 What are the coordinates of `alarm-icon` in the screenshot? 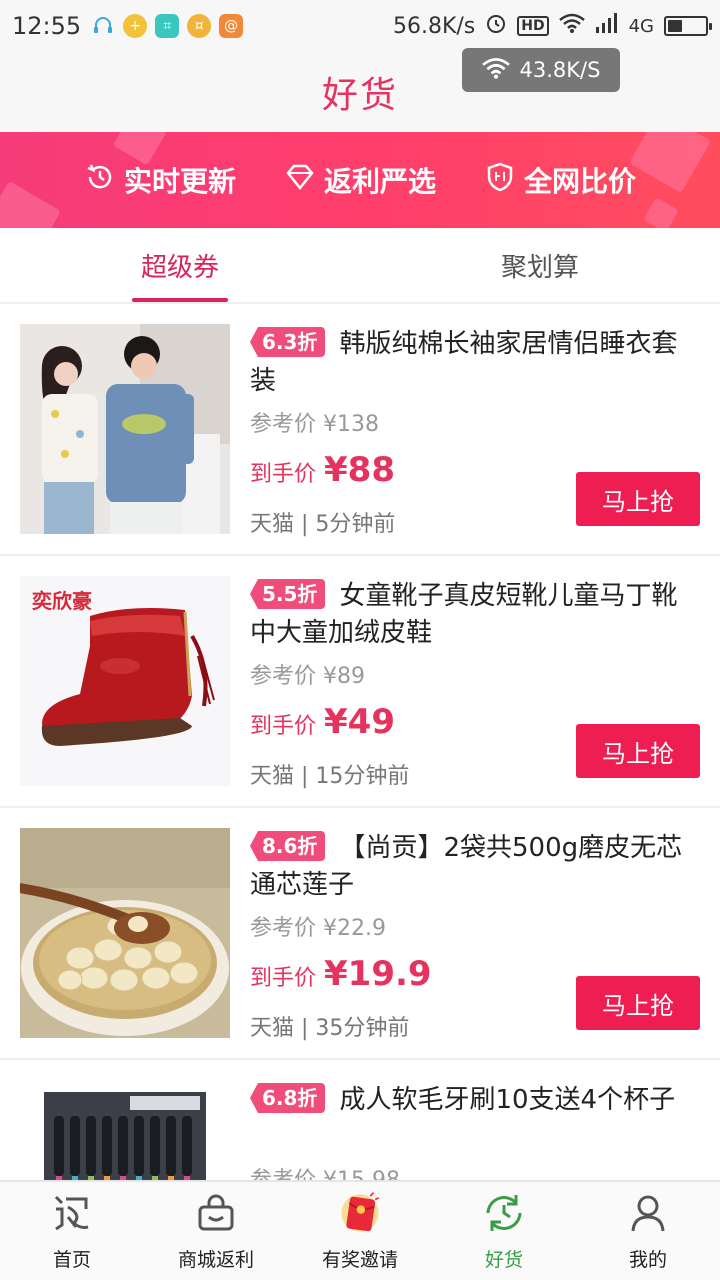 It's located at (496, 26).